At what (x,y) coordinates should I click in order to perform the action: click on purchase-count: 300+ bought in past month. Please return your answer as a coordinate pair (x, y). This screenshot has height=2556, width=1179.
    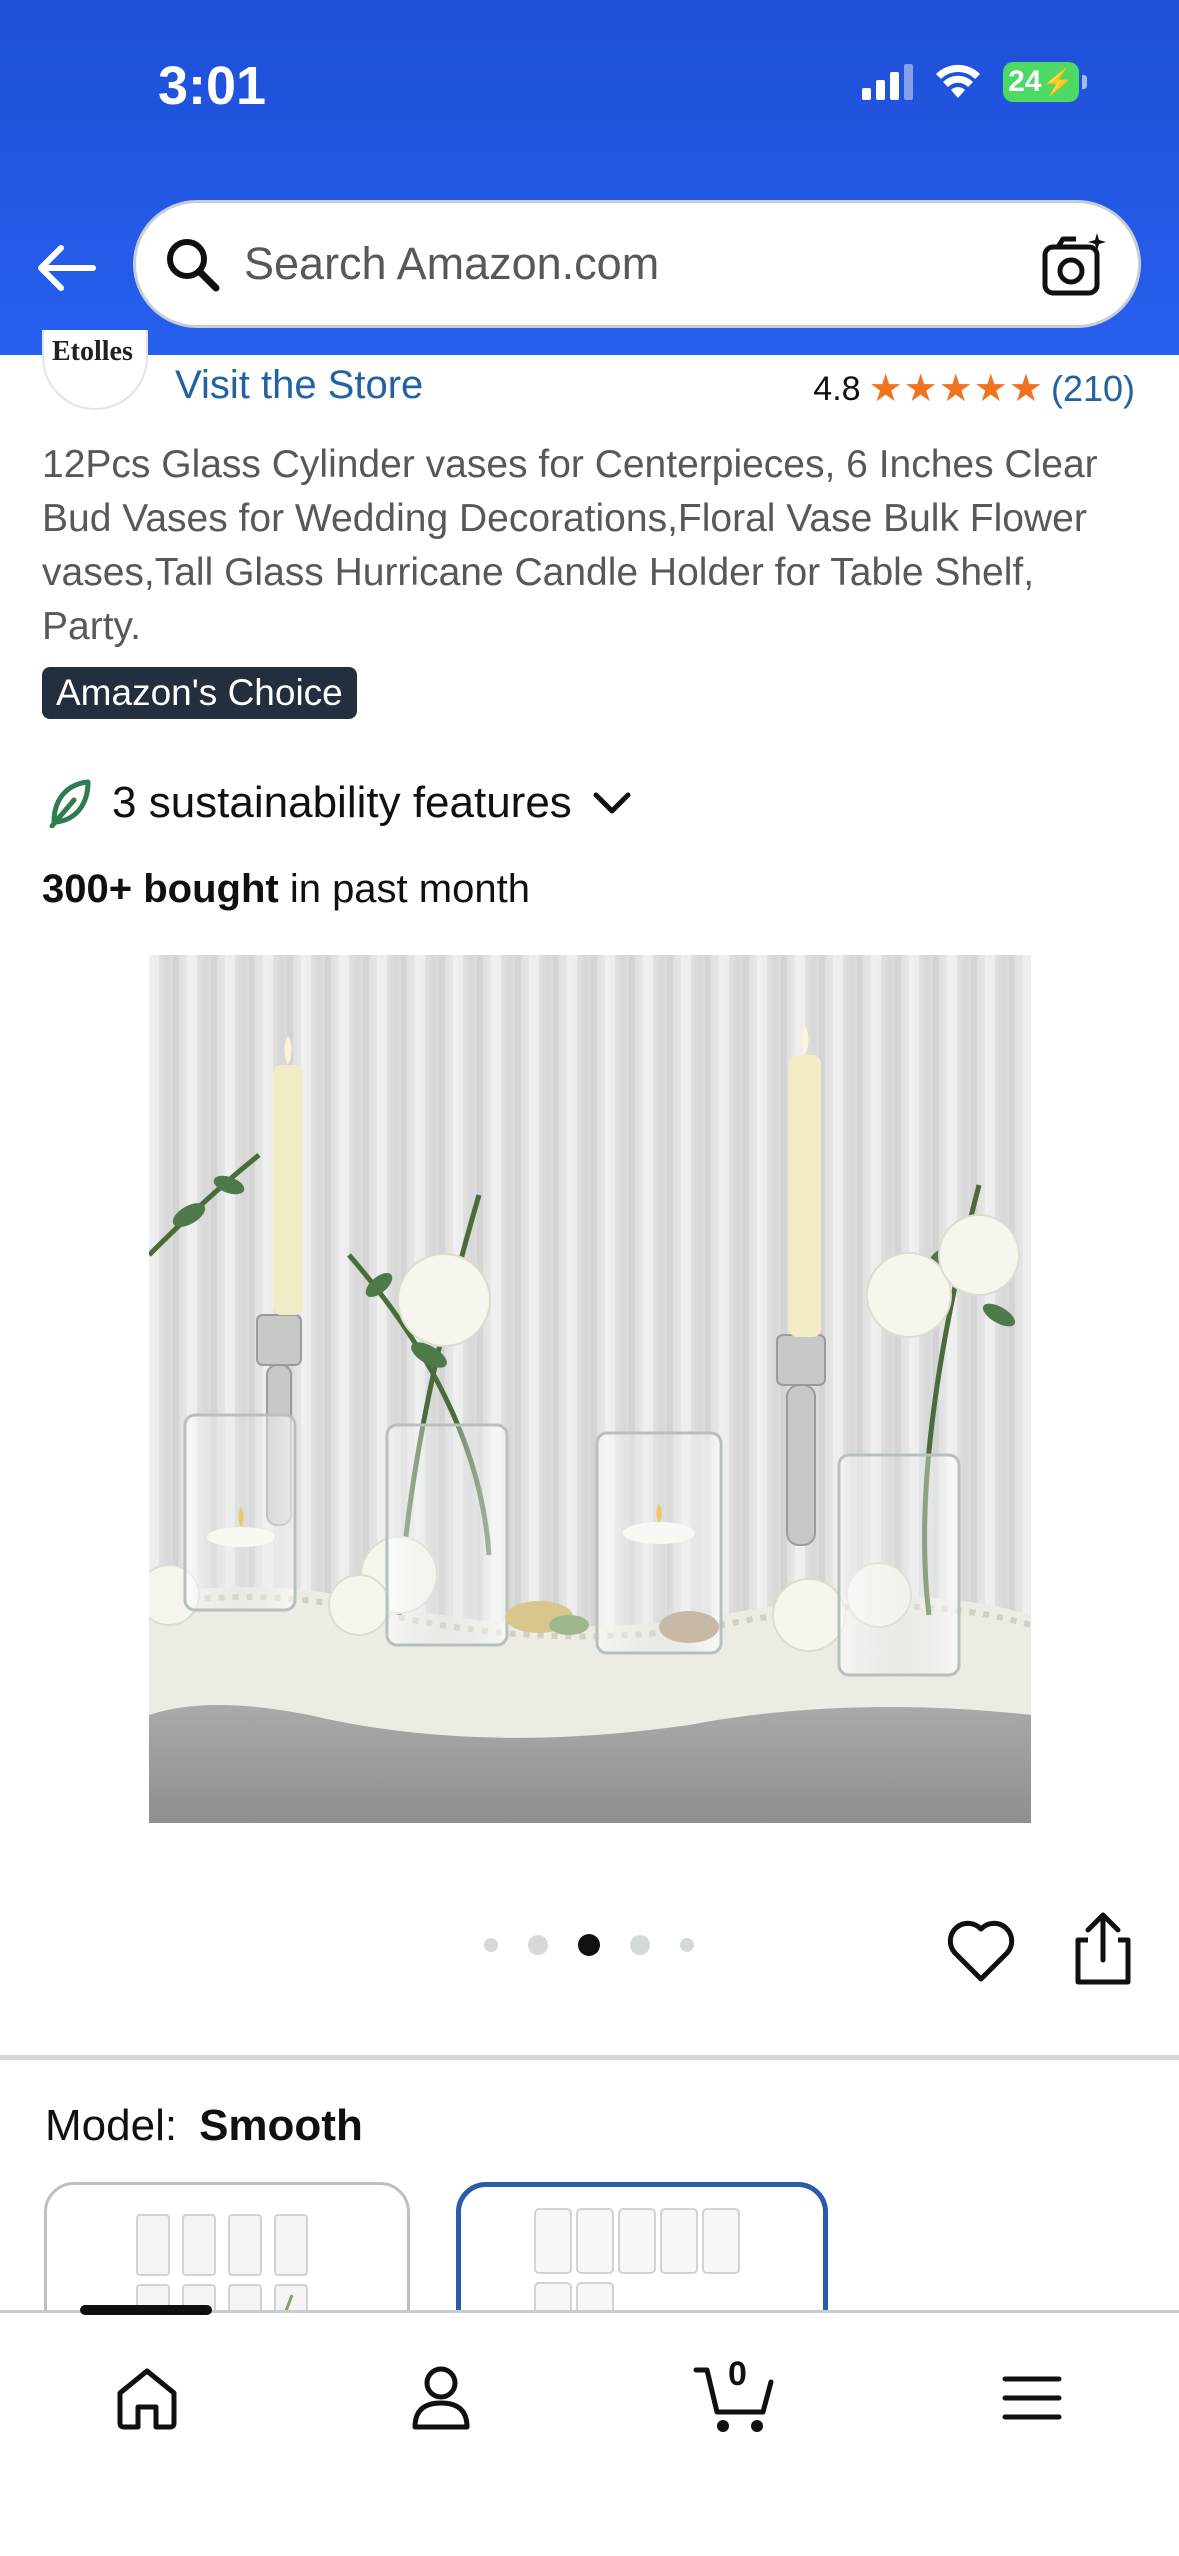
    Looking at the image, I should click on (286, 889).